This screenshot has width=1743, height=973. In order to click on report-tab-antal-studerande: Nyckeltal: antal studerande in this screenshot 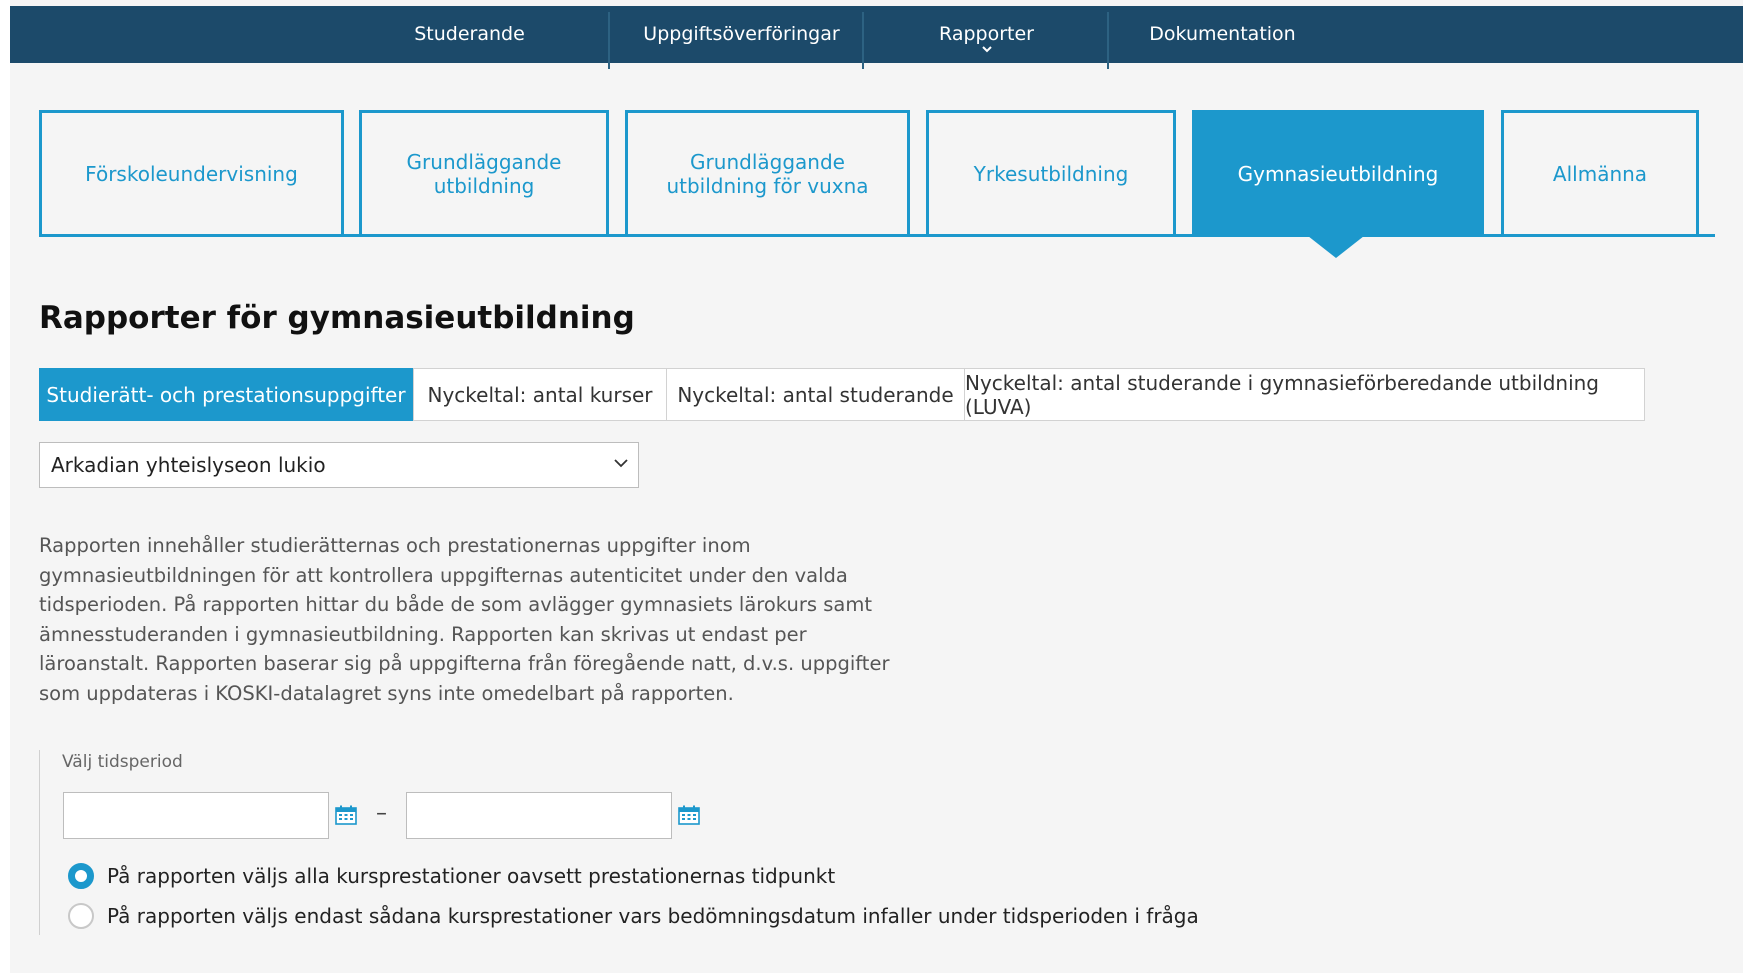, I will do `click(815, 394)`.